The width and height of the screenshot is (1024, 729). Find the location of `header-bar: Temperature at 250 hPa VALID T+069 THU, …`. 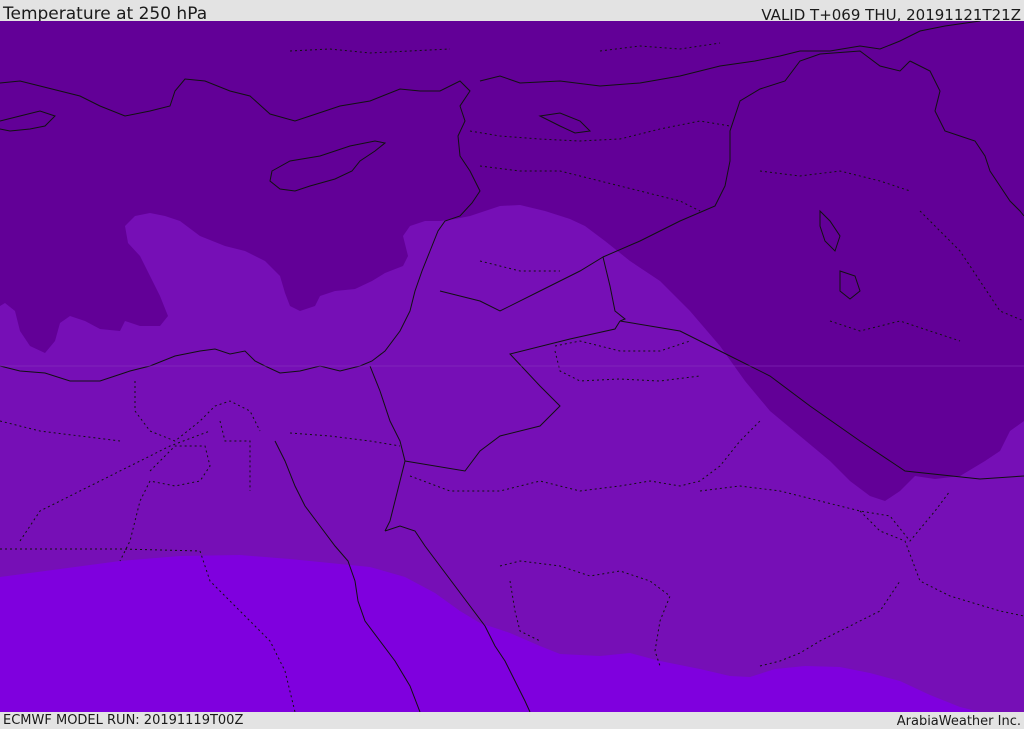

header-bar: Temperature at 250 hPa VALID T+069 THU, … is located at coordinates (512, 12).